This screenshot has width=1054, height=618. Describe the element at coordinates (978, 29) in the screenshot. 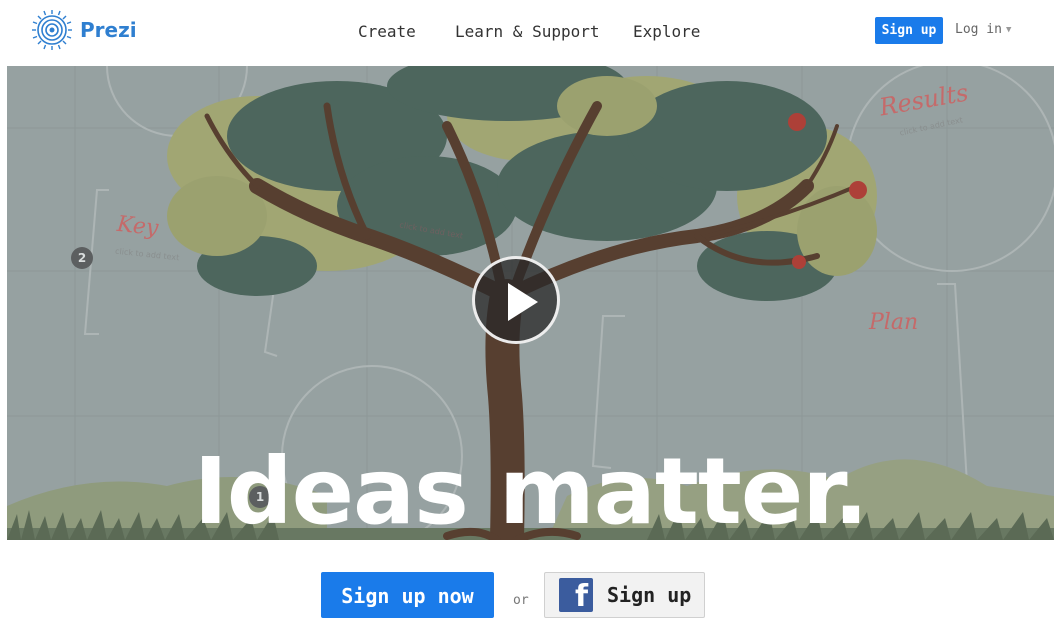

I see `login-label: Log in` at that location.